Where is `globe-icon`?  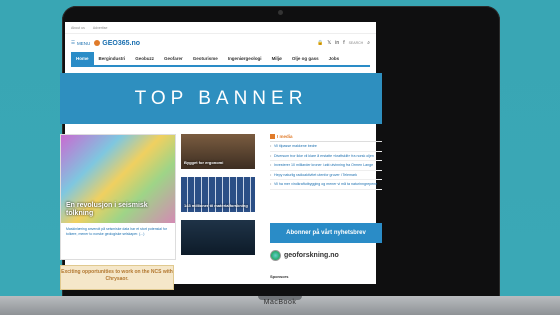 globe-icon is located at coordinates (275, 255).